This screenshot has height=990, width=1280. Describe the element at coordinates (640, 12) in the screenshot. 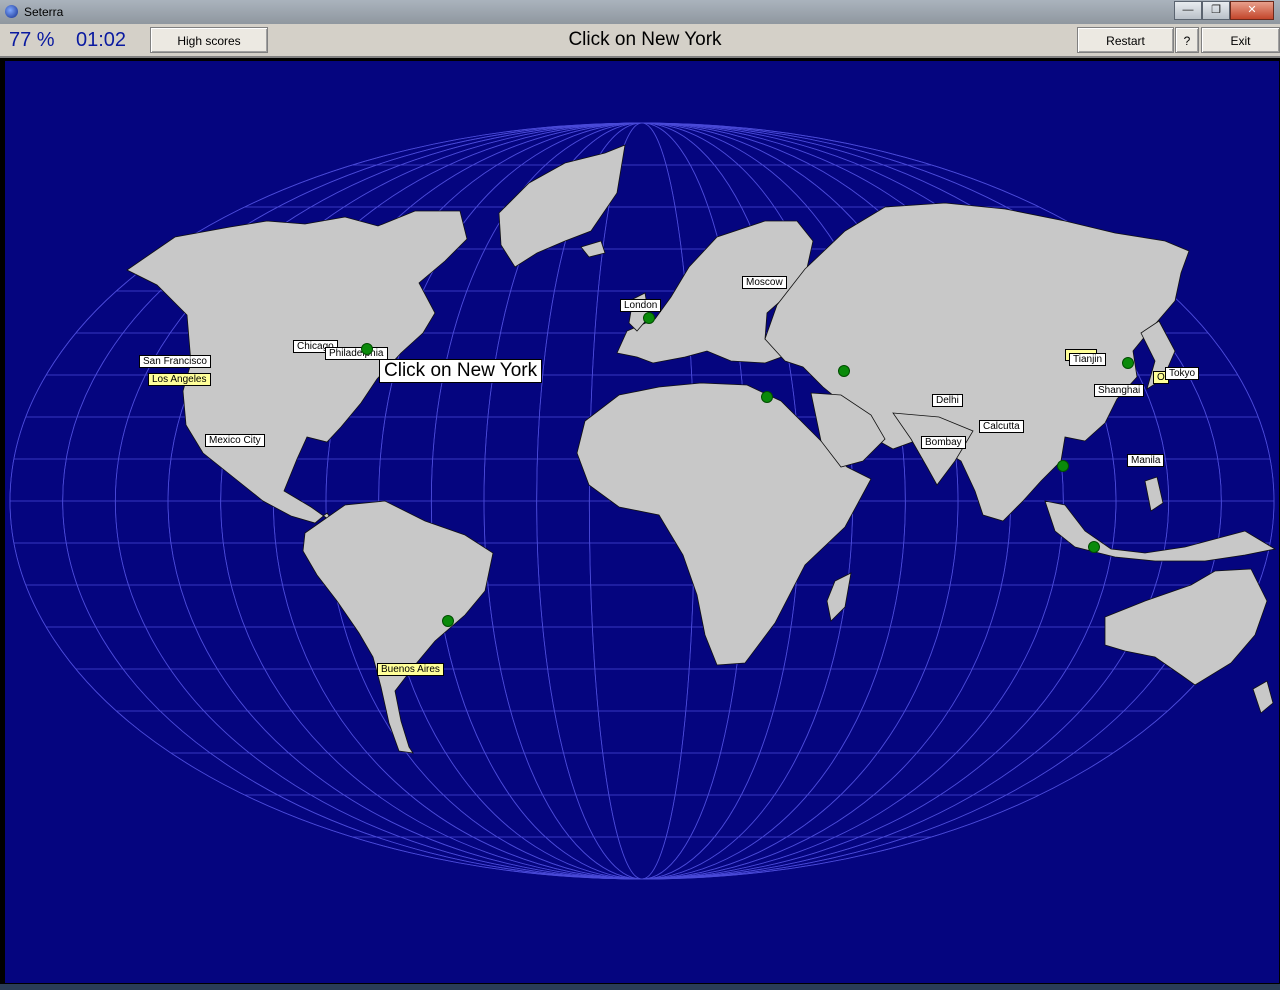

I see `window-title-bar: Seterra — ❐ ✕` at that location.